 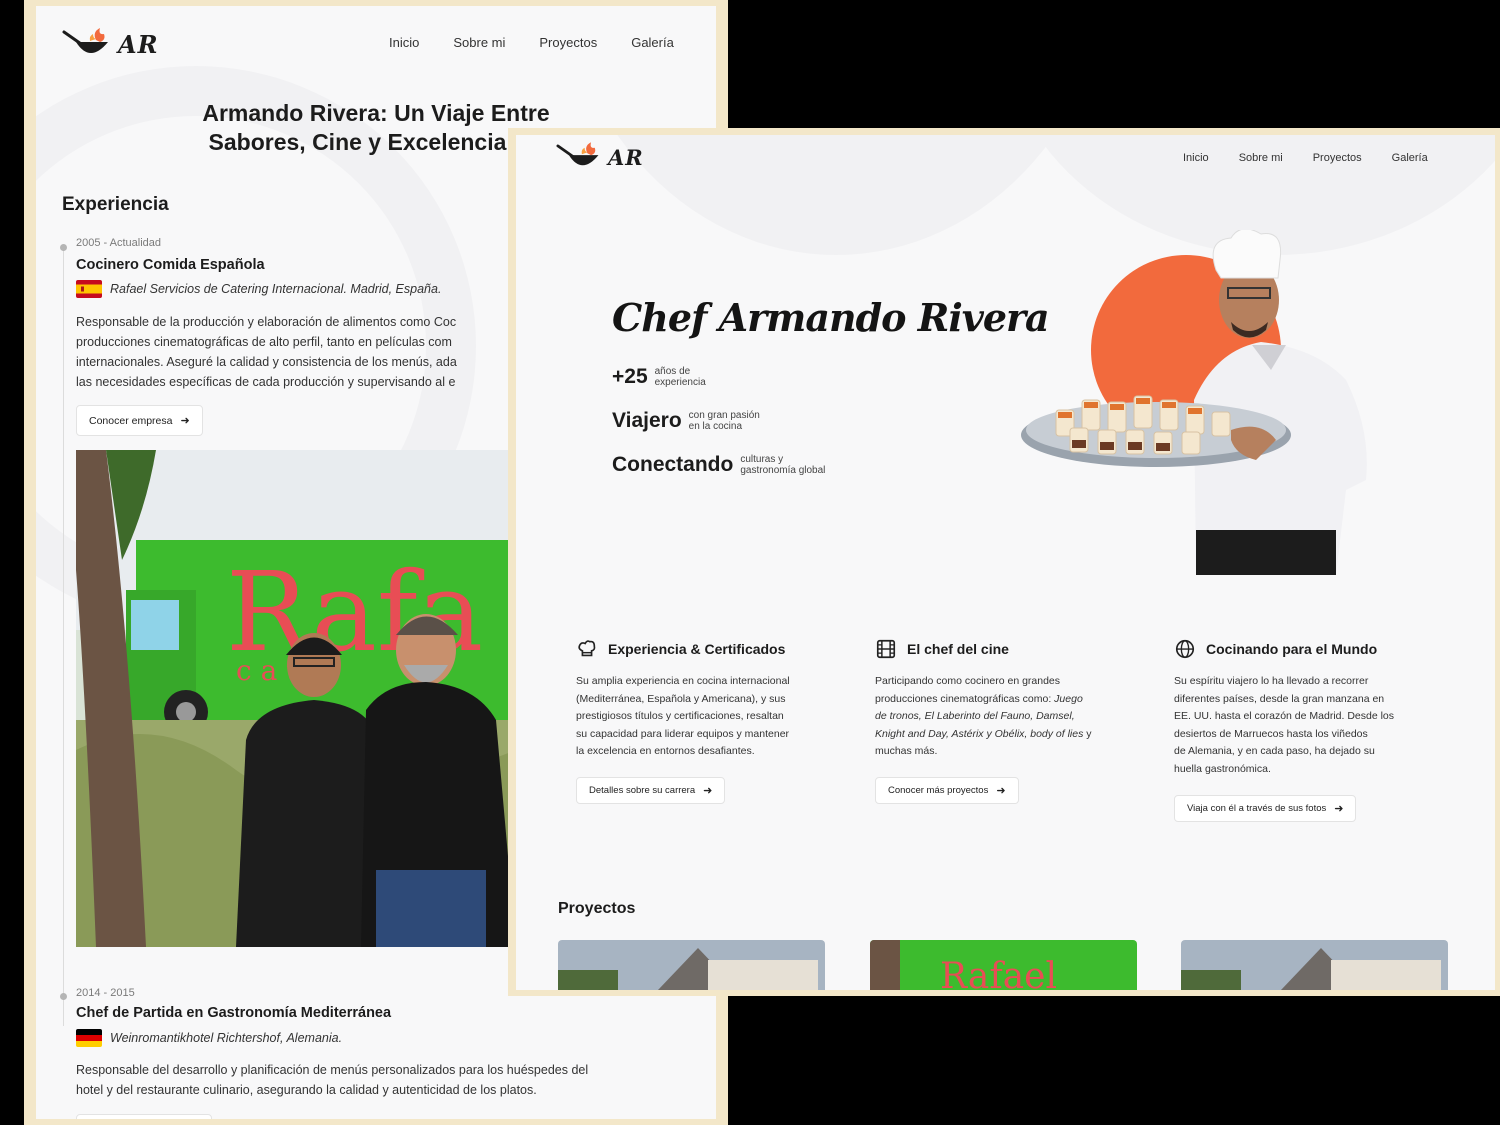 What do you see at coordinates (131, 420) in the screenshot?
I see `button-label: Conocer empresa` at bounding box center [131, 420].